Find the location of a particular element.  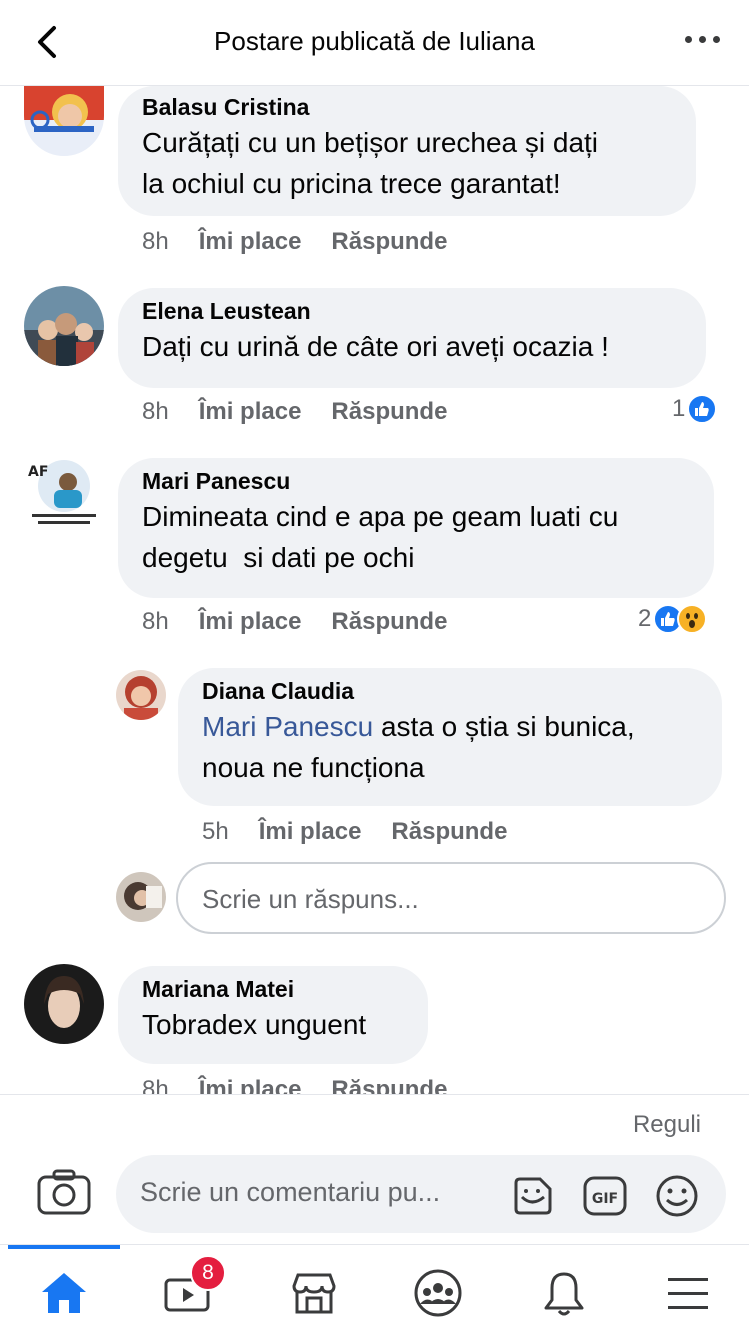

comment-author: Balasu Cristina is located at coordinates (407, 107).